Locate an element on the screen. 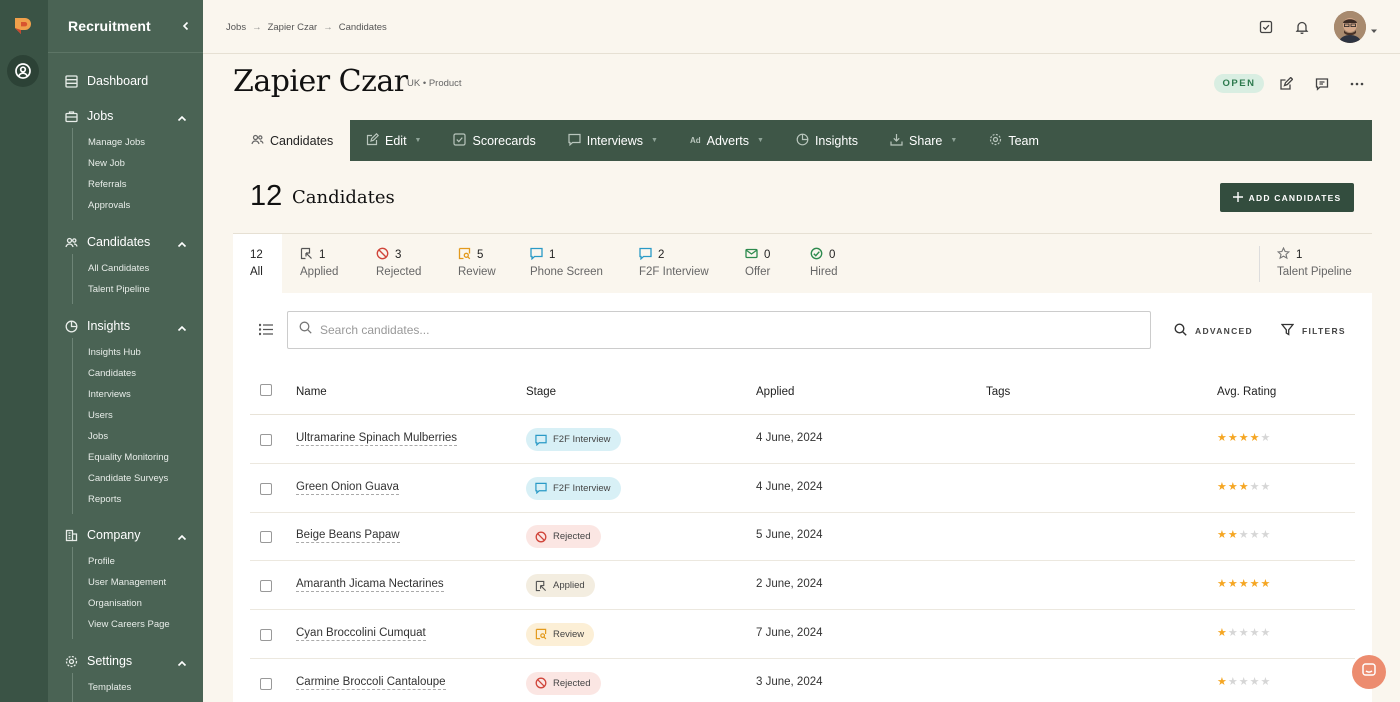  sidebar-item-jobs: Jobs is located at coordinates (125, 116).